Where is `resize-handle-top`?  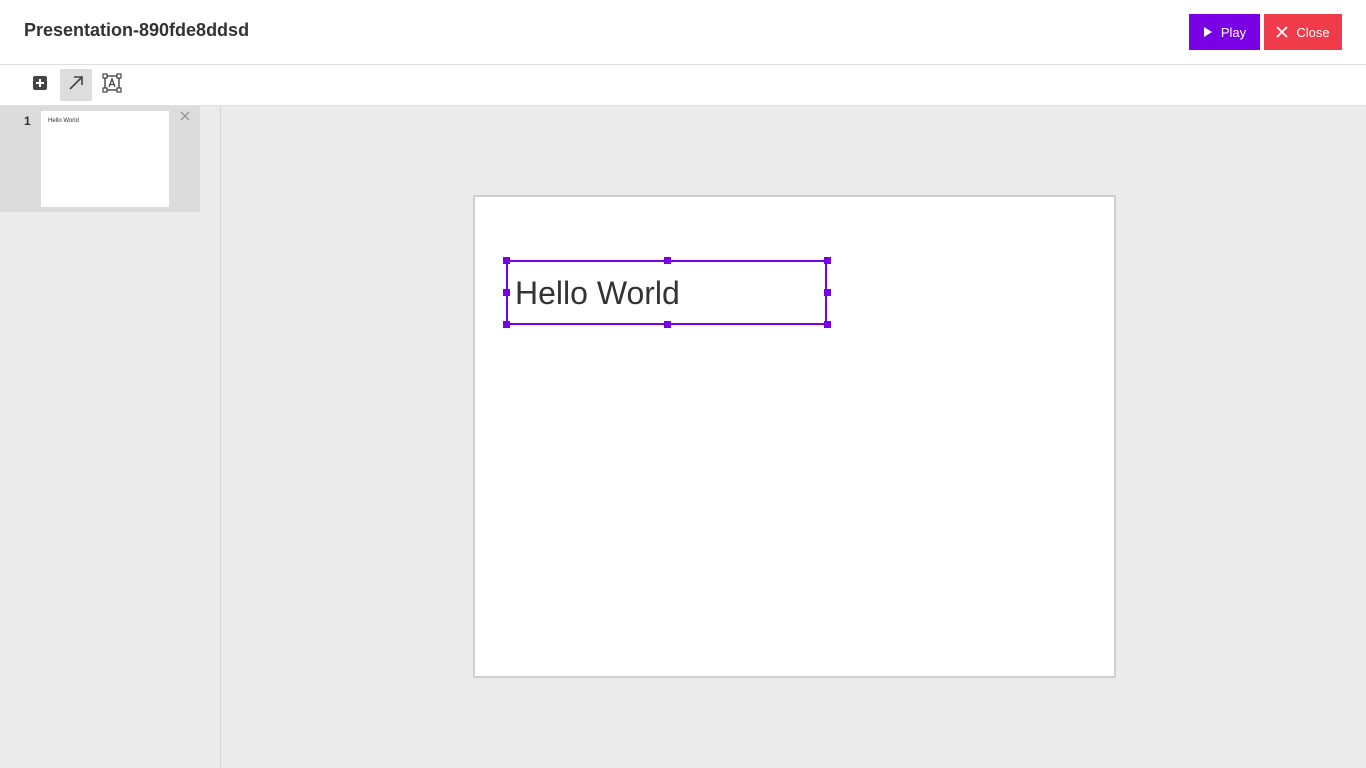
resize-handle-top is located at coordinates (667, 260).